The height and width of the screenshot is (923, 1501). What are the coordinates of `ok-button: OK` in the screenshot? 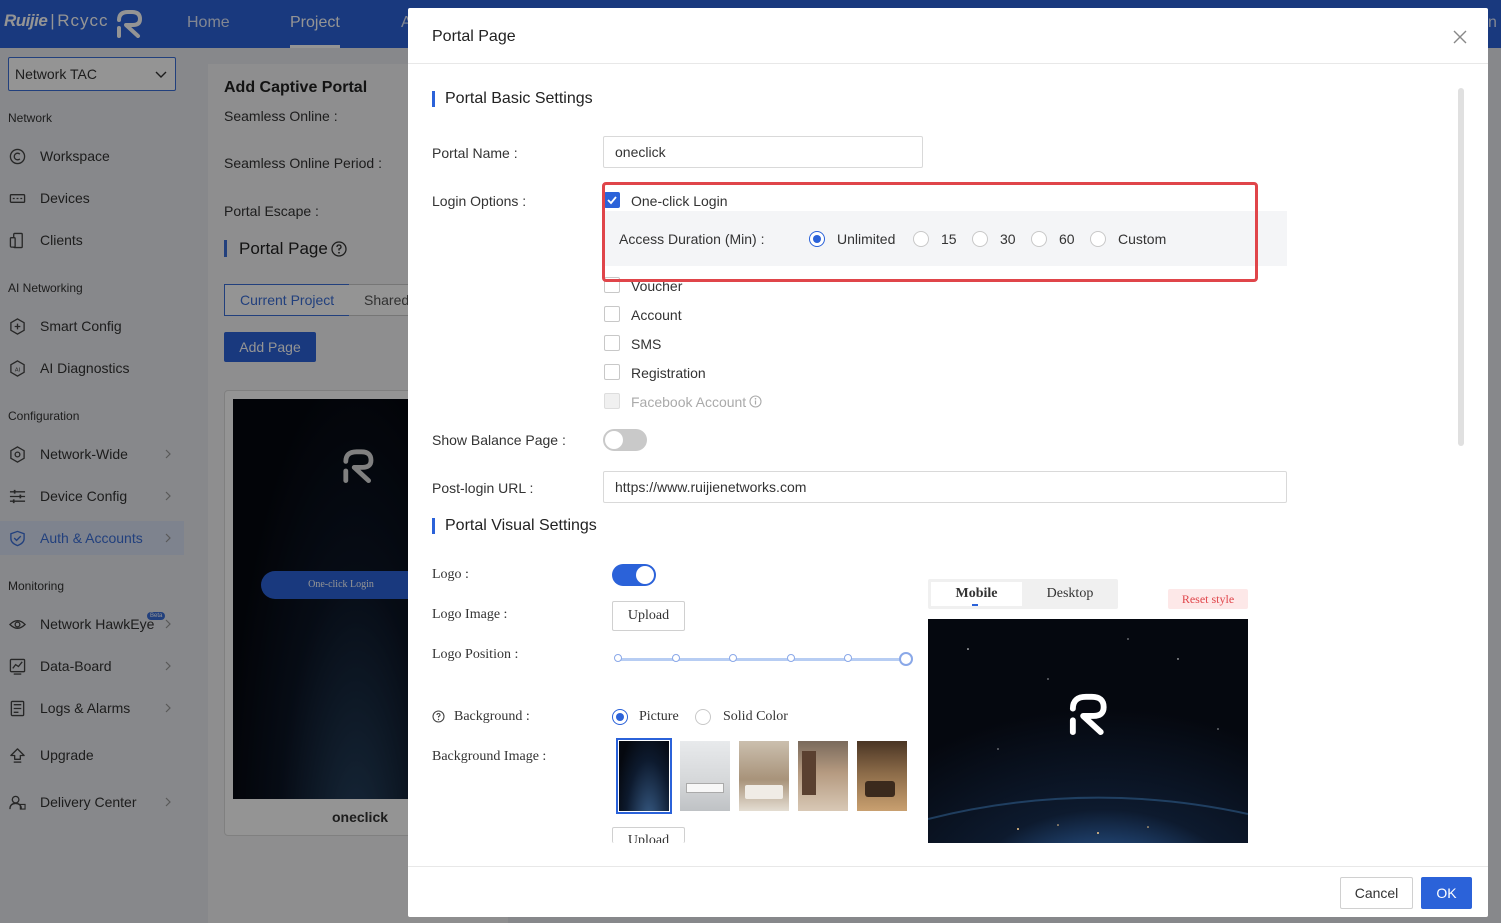 It's located at (1446, 893).